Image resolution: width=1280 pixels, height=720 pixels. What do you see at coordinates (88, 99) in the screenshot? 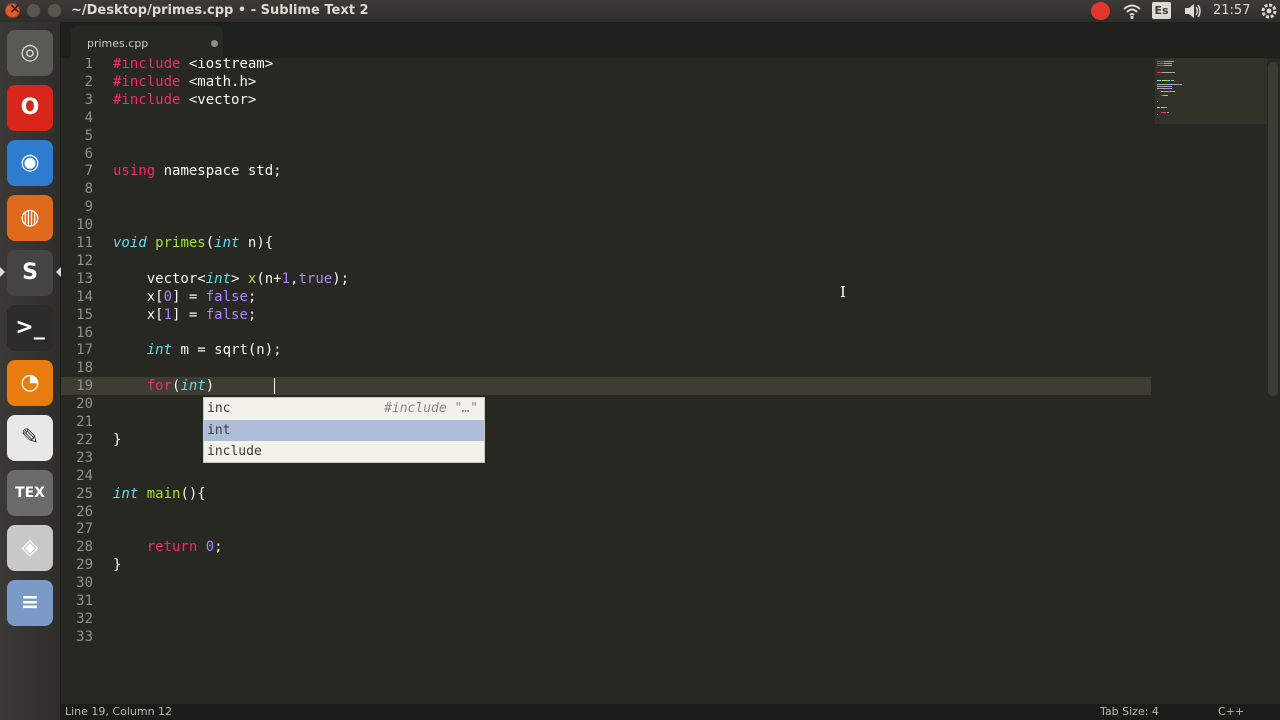
I see `line-number: 3` at bounding box center [88, 99].